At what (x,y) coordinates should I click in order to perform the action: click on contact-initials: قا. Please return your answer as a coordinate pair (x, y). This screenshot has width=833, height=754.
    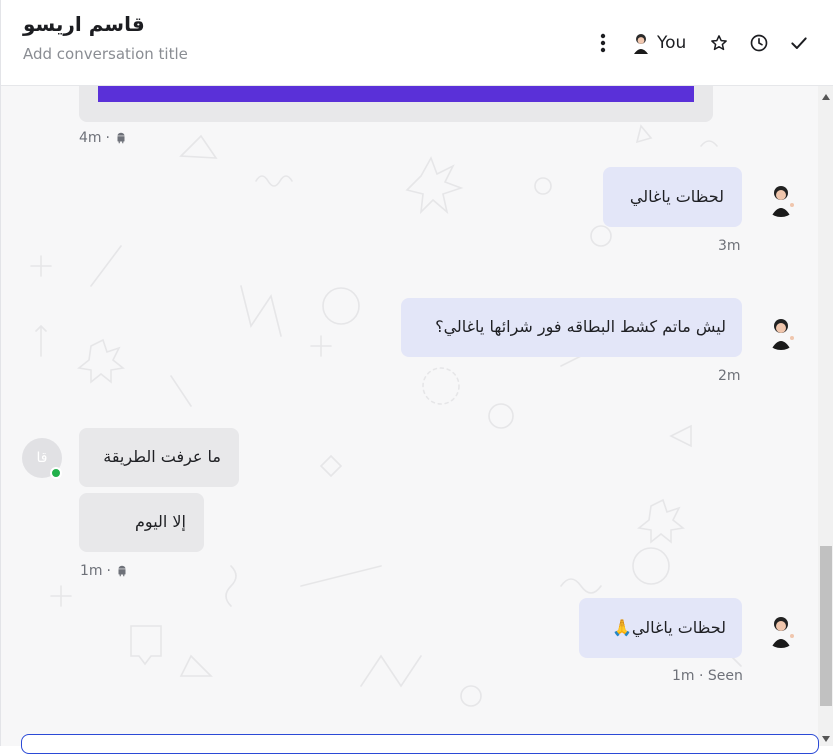
    Looking at the image, I should click on (42, 458).